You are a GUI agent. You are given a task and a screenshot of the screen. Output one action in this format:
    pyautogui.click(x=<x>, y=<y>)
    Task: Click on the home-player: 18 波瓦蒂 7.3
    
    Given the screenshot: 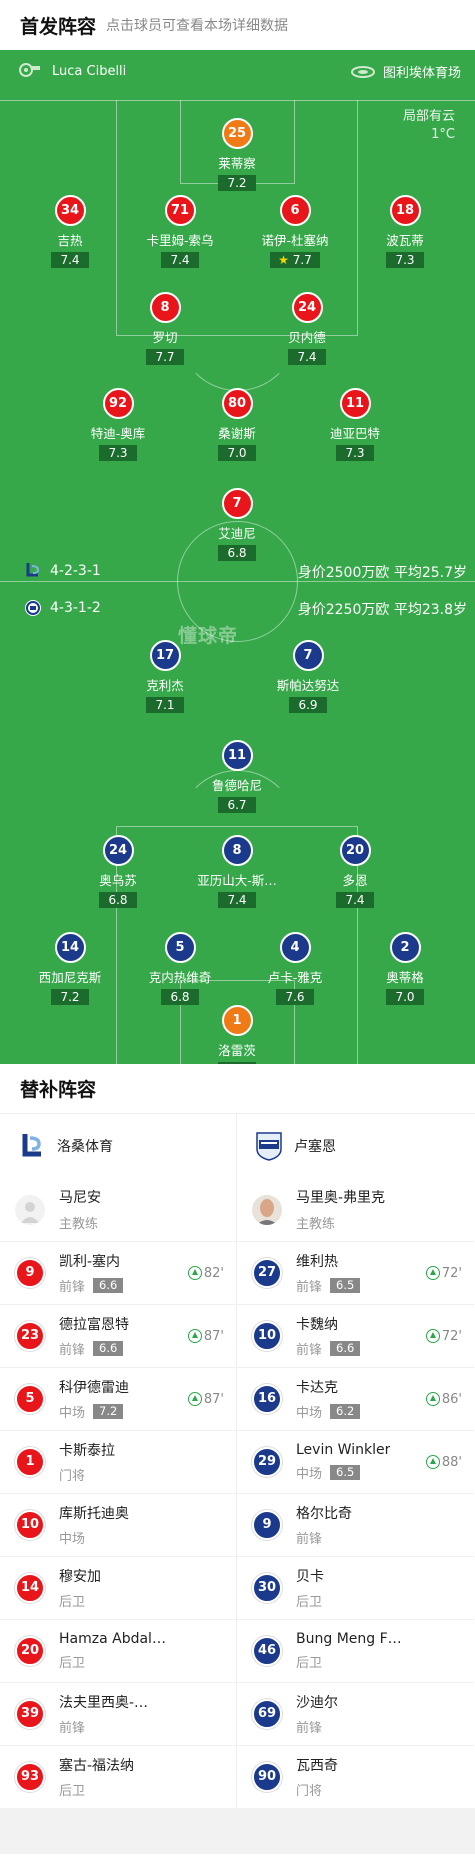 What is the action you would take?
    pyautogui.click(x=405, y=231)
    